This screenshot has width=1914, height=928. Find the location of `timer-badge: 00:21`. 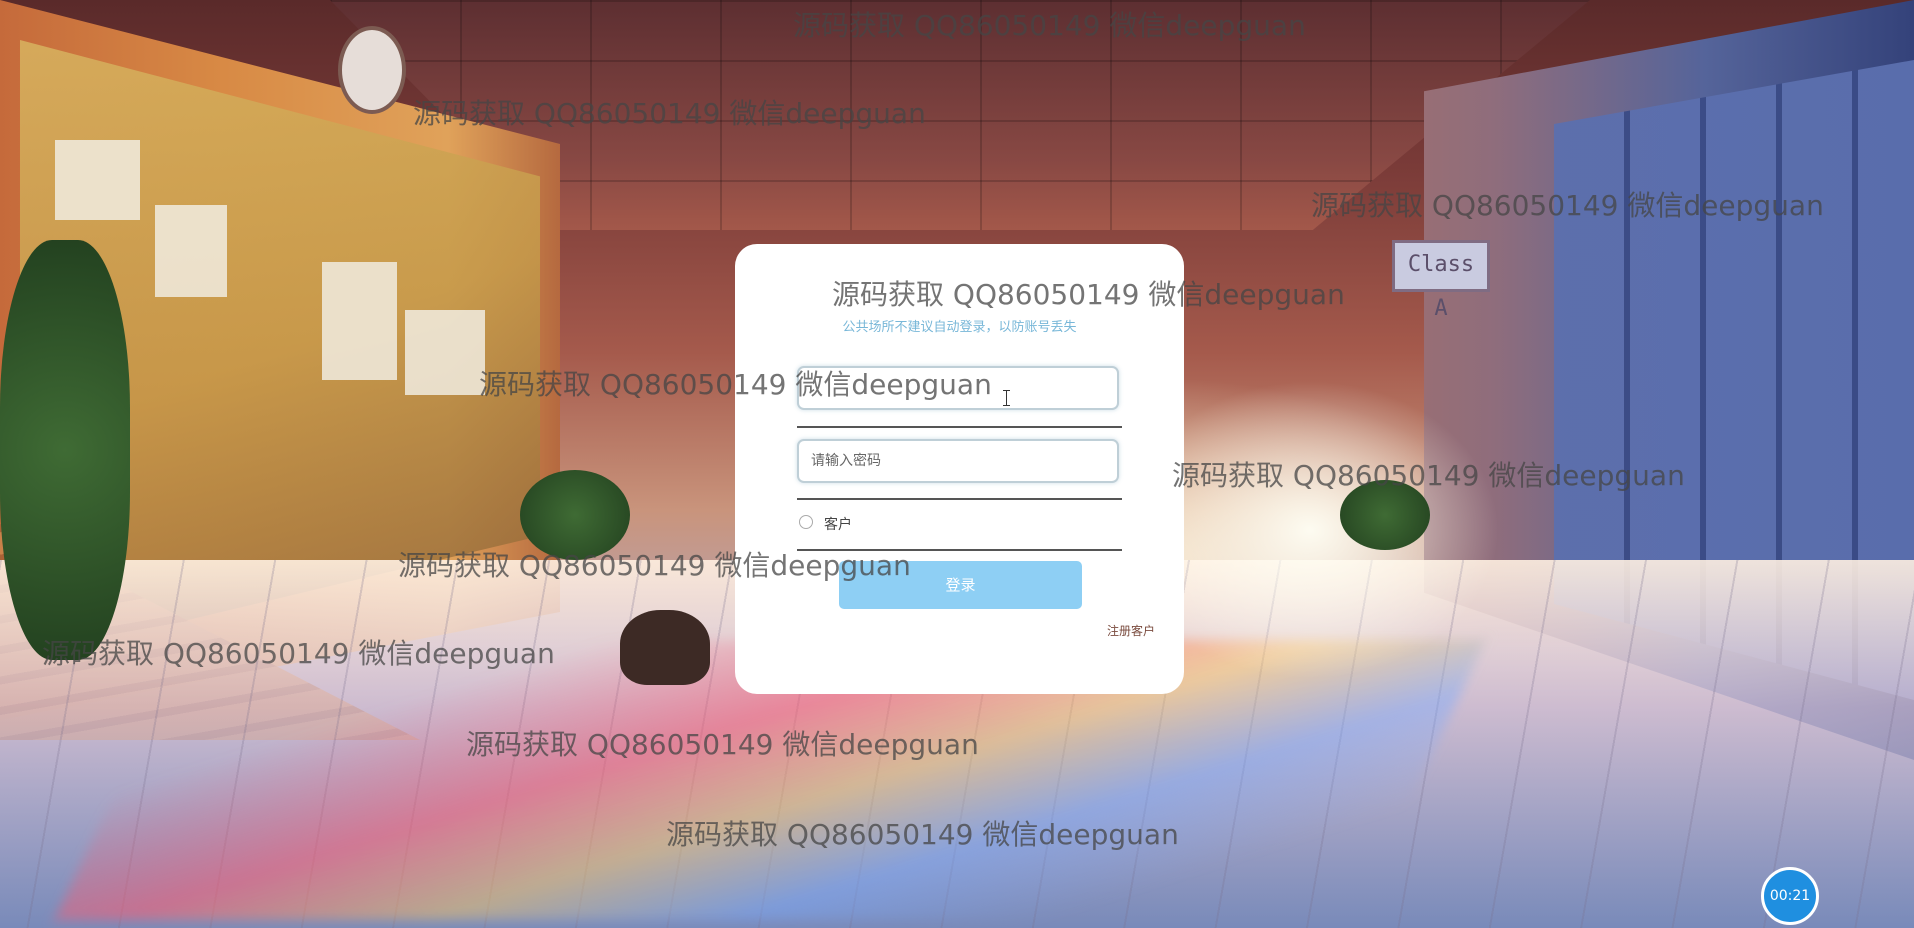

timer-badge: 00:21 is located at coordinates (1790, 896).